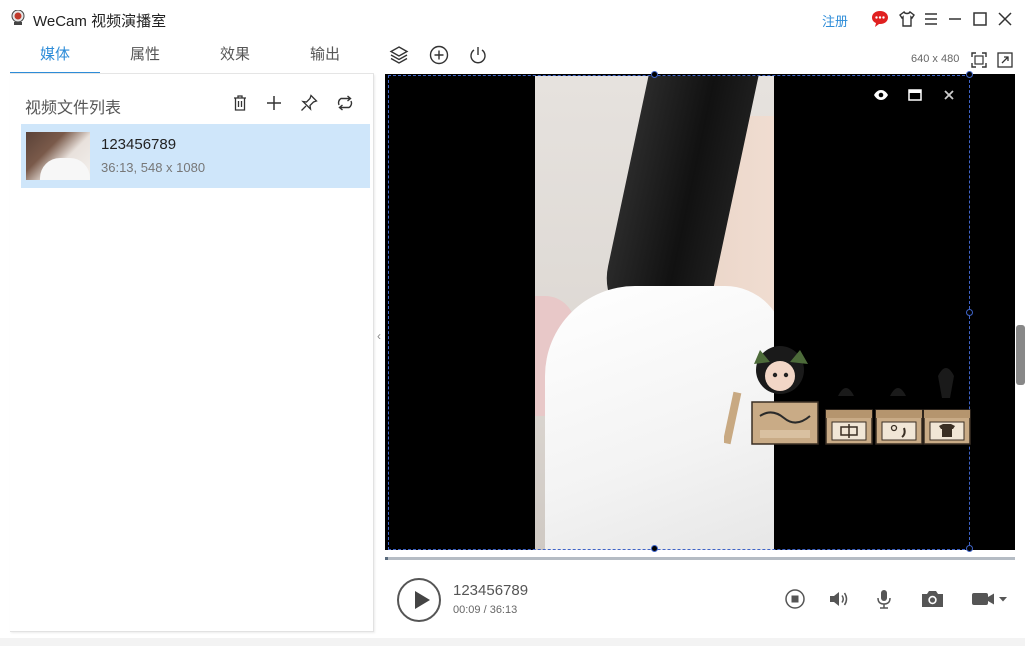 This screenshot has width=1025, height=646. What do you see at coordinates (935, 59) in the screenshot?
I see `resolution-label: 640 x 480` at bounding box center [935, 59].